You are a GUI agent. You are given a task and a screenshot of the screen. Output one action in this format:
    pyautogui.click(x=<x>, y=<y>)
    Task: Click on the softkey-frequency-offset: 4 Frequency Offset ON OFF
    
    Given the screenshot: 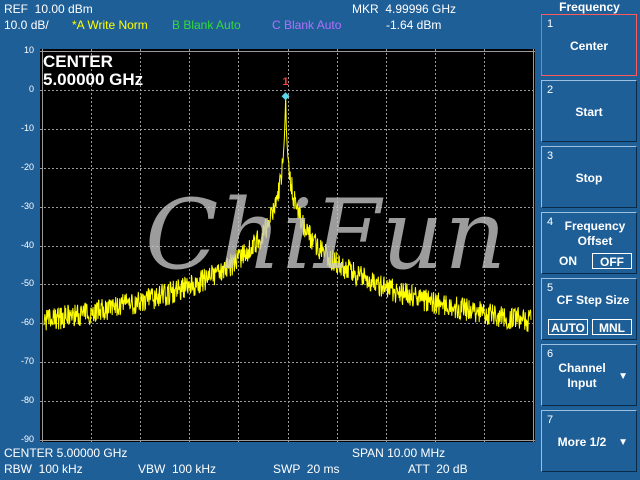 What is the action you would take?
    pyautogui.click(x=589, y=243)
    